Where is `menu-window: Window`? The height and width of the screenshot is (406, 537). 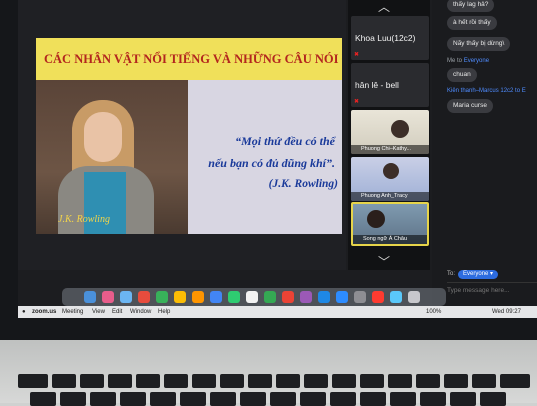
menu-window: Window is located at coordinates (140, 312).